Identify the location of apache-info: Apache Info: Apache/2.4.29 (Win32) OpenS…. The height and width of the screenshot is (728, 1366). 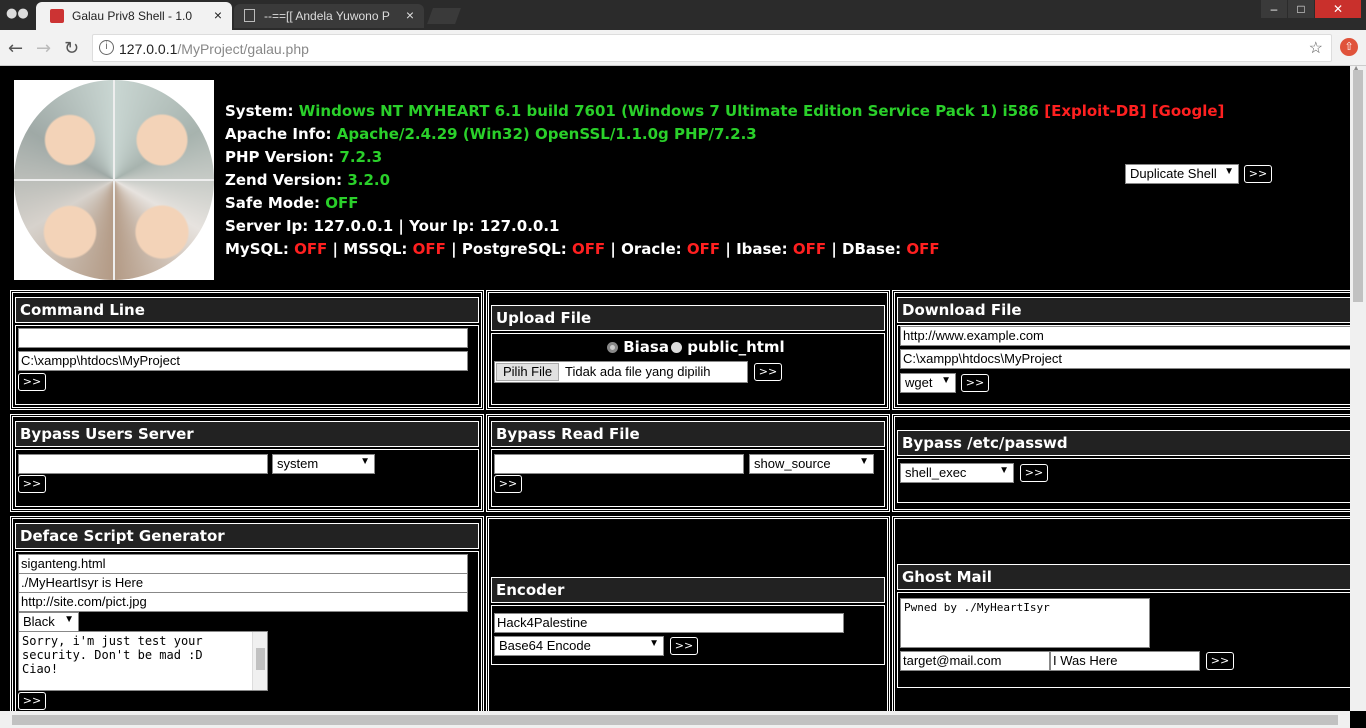
(491, 134).